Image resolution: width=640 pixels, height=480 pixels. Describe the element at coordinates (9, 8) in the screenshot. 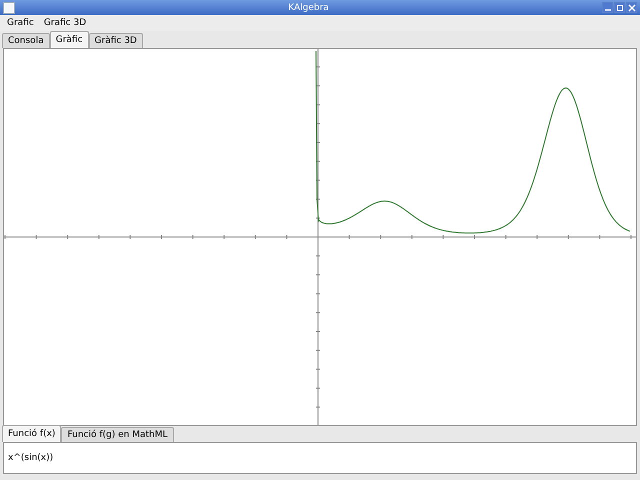

I see `app-icon` at that location.